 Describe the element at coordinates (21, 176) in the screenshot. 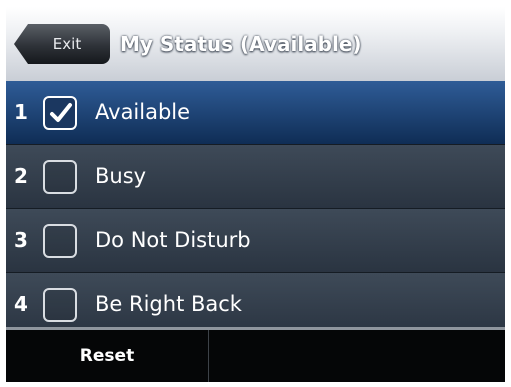

I see `item-number: 2` at that location.